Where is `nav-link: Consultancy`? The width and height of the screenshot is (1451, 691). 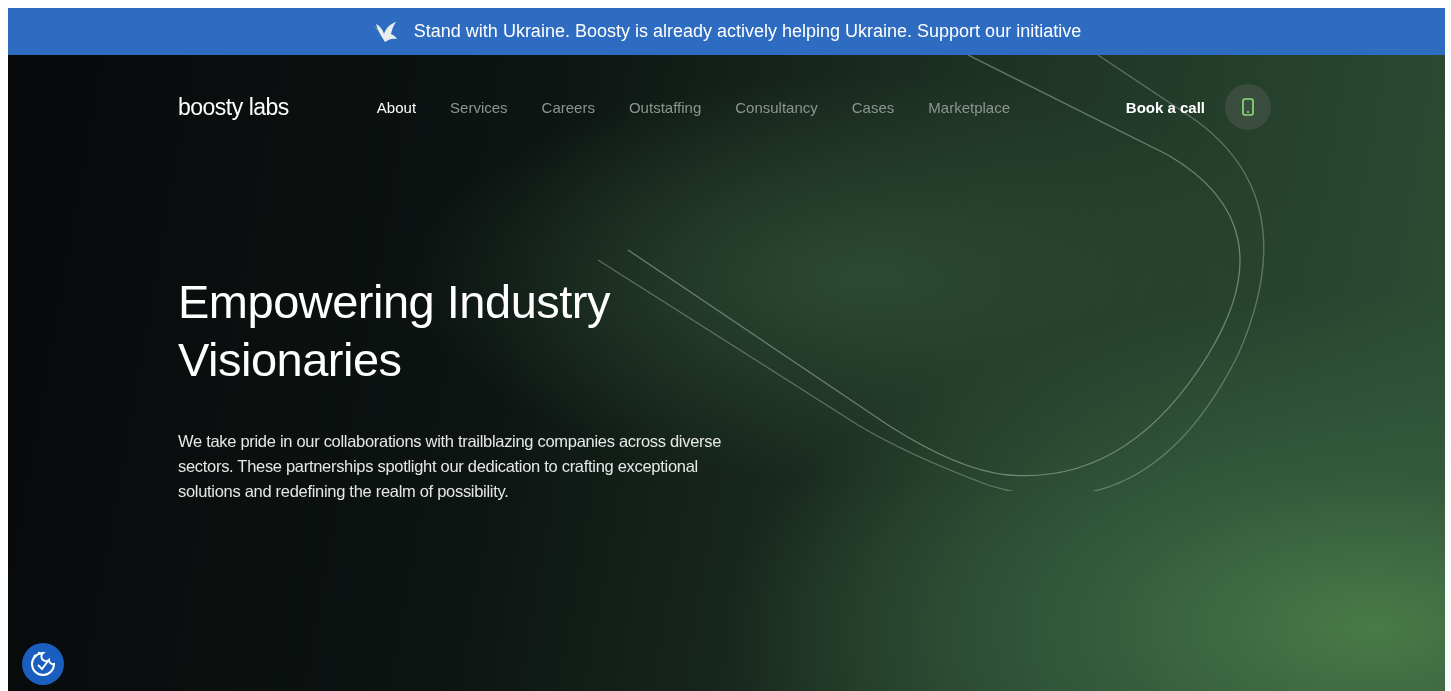 nav-link: Consultancy is located at coordinates (776, 107).